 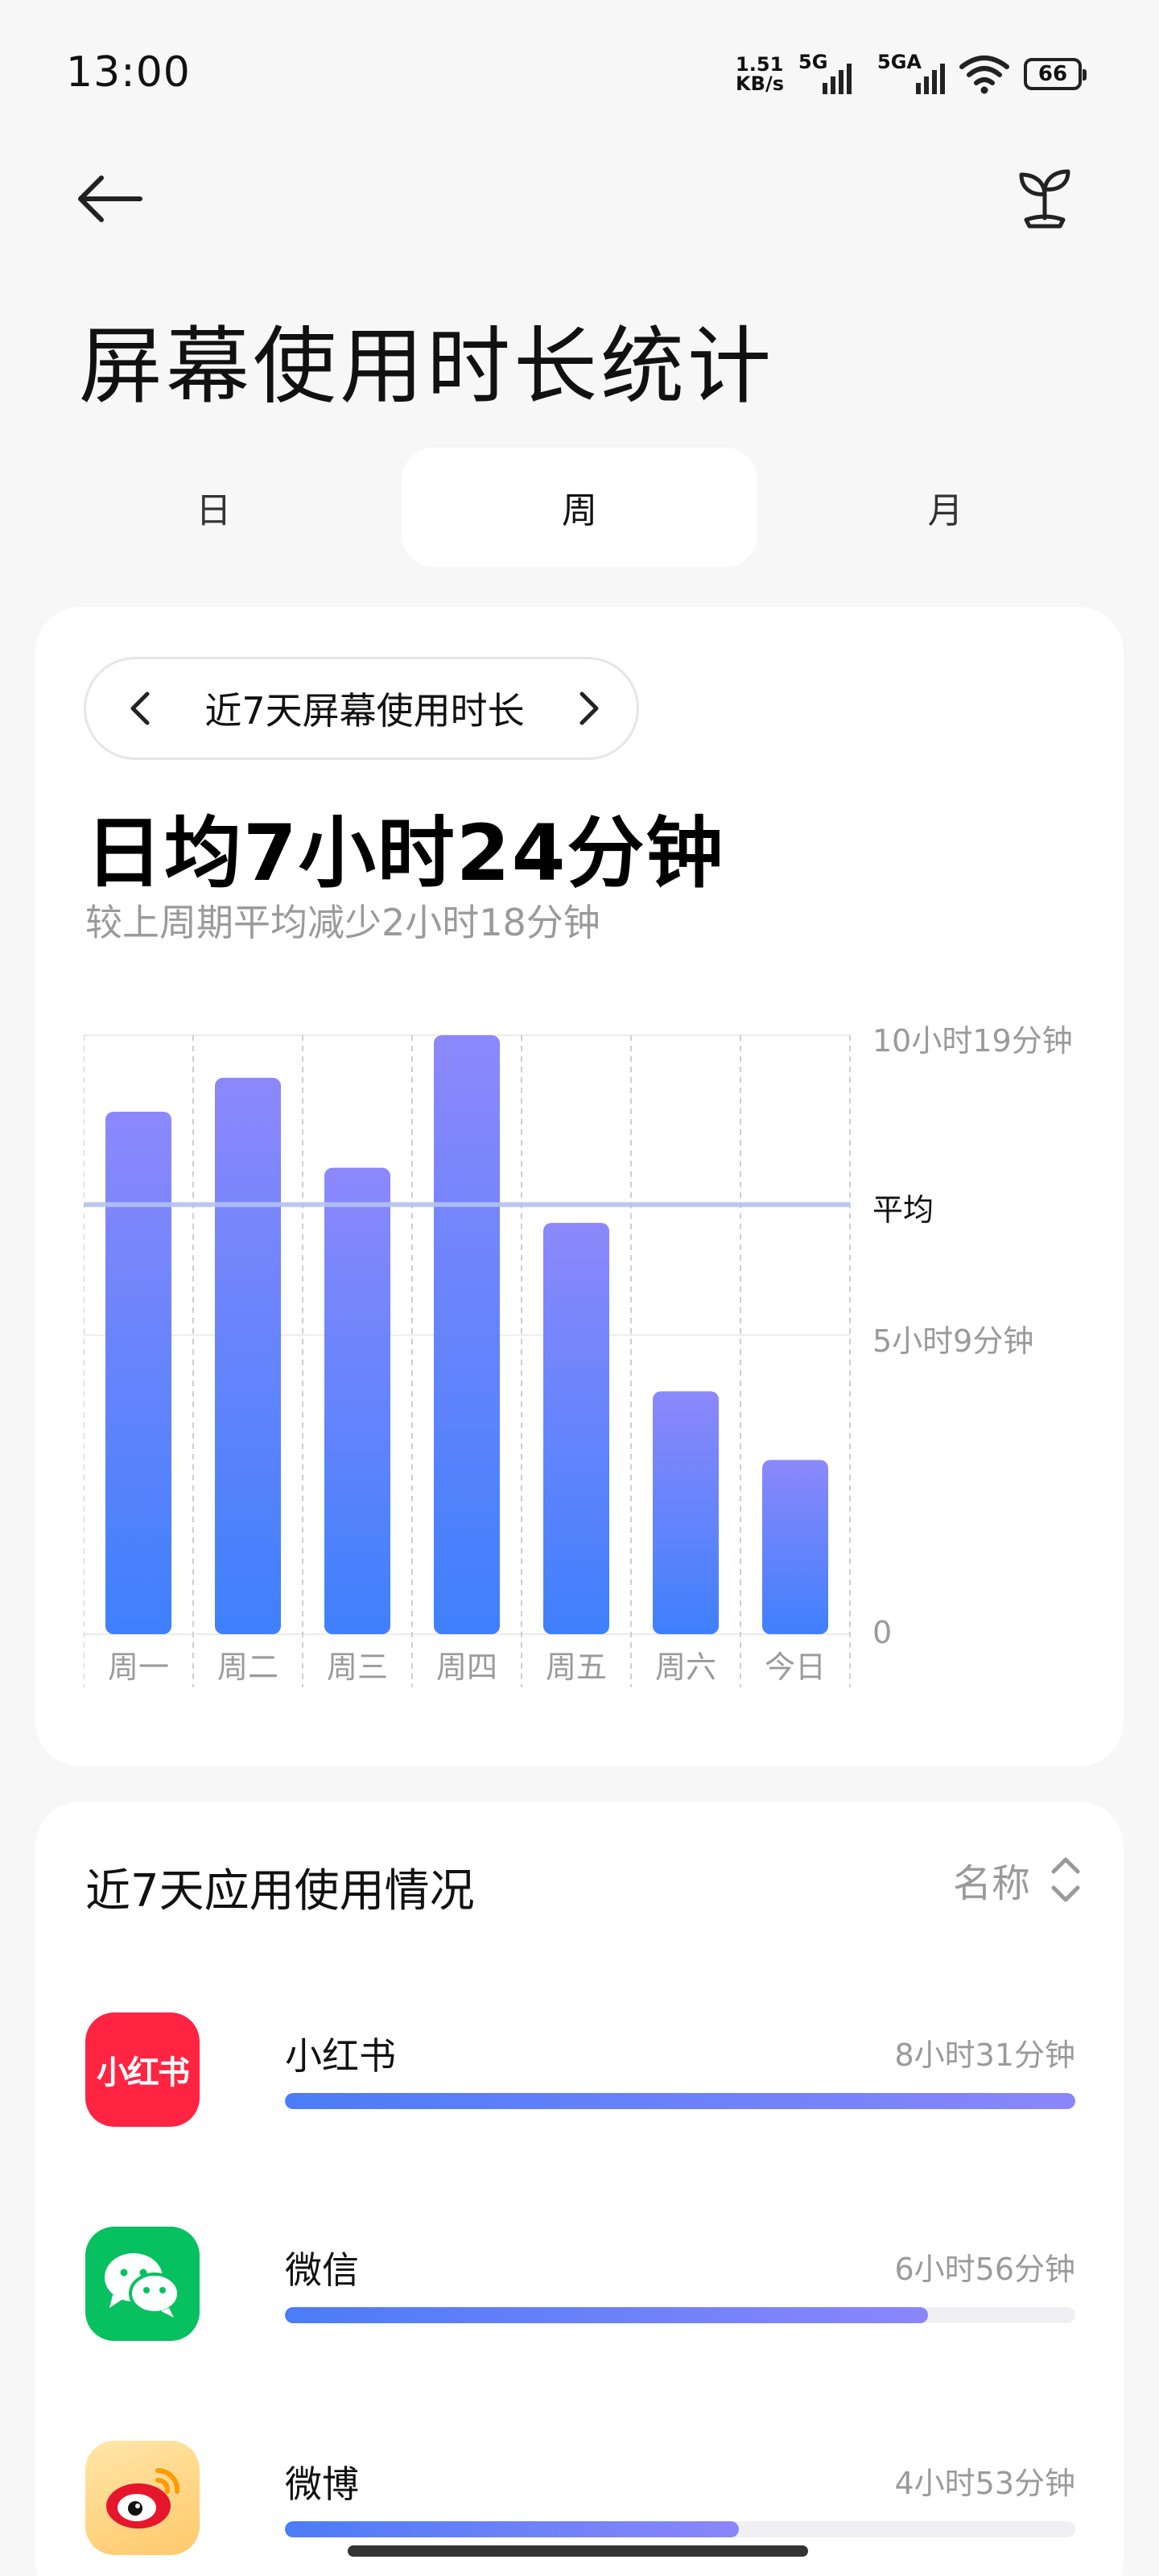 What do you see at coordinates (342, 923) in the screenshot?
I see `comparison-text: 较上周期平均减少2小时18分钟` at bounding box center [342, 923].